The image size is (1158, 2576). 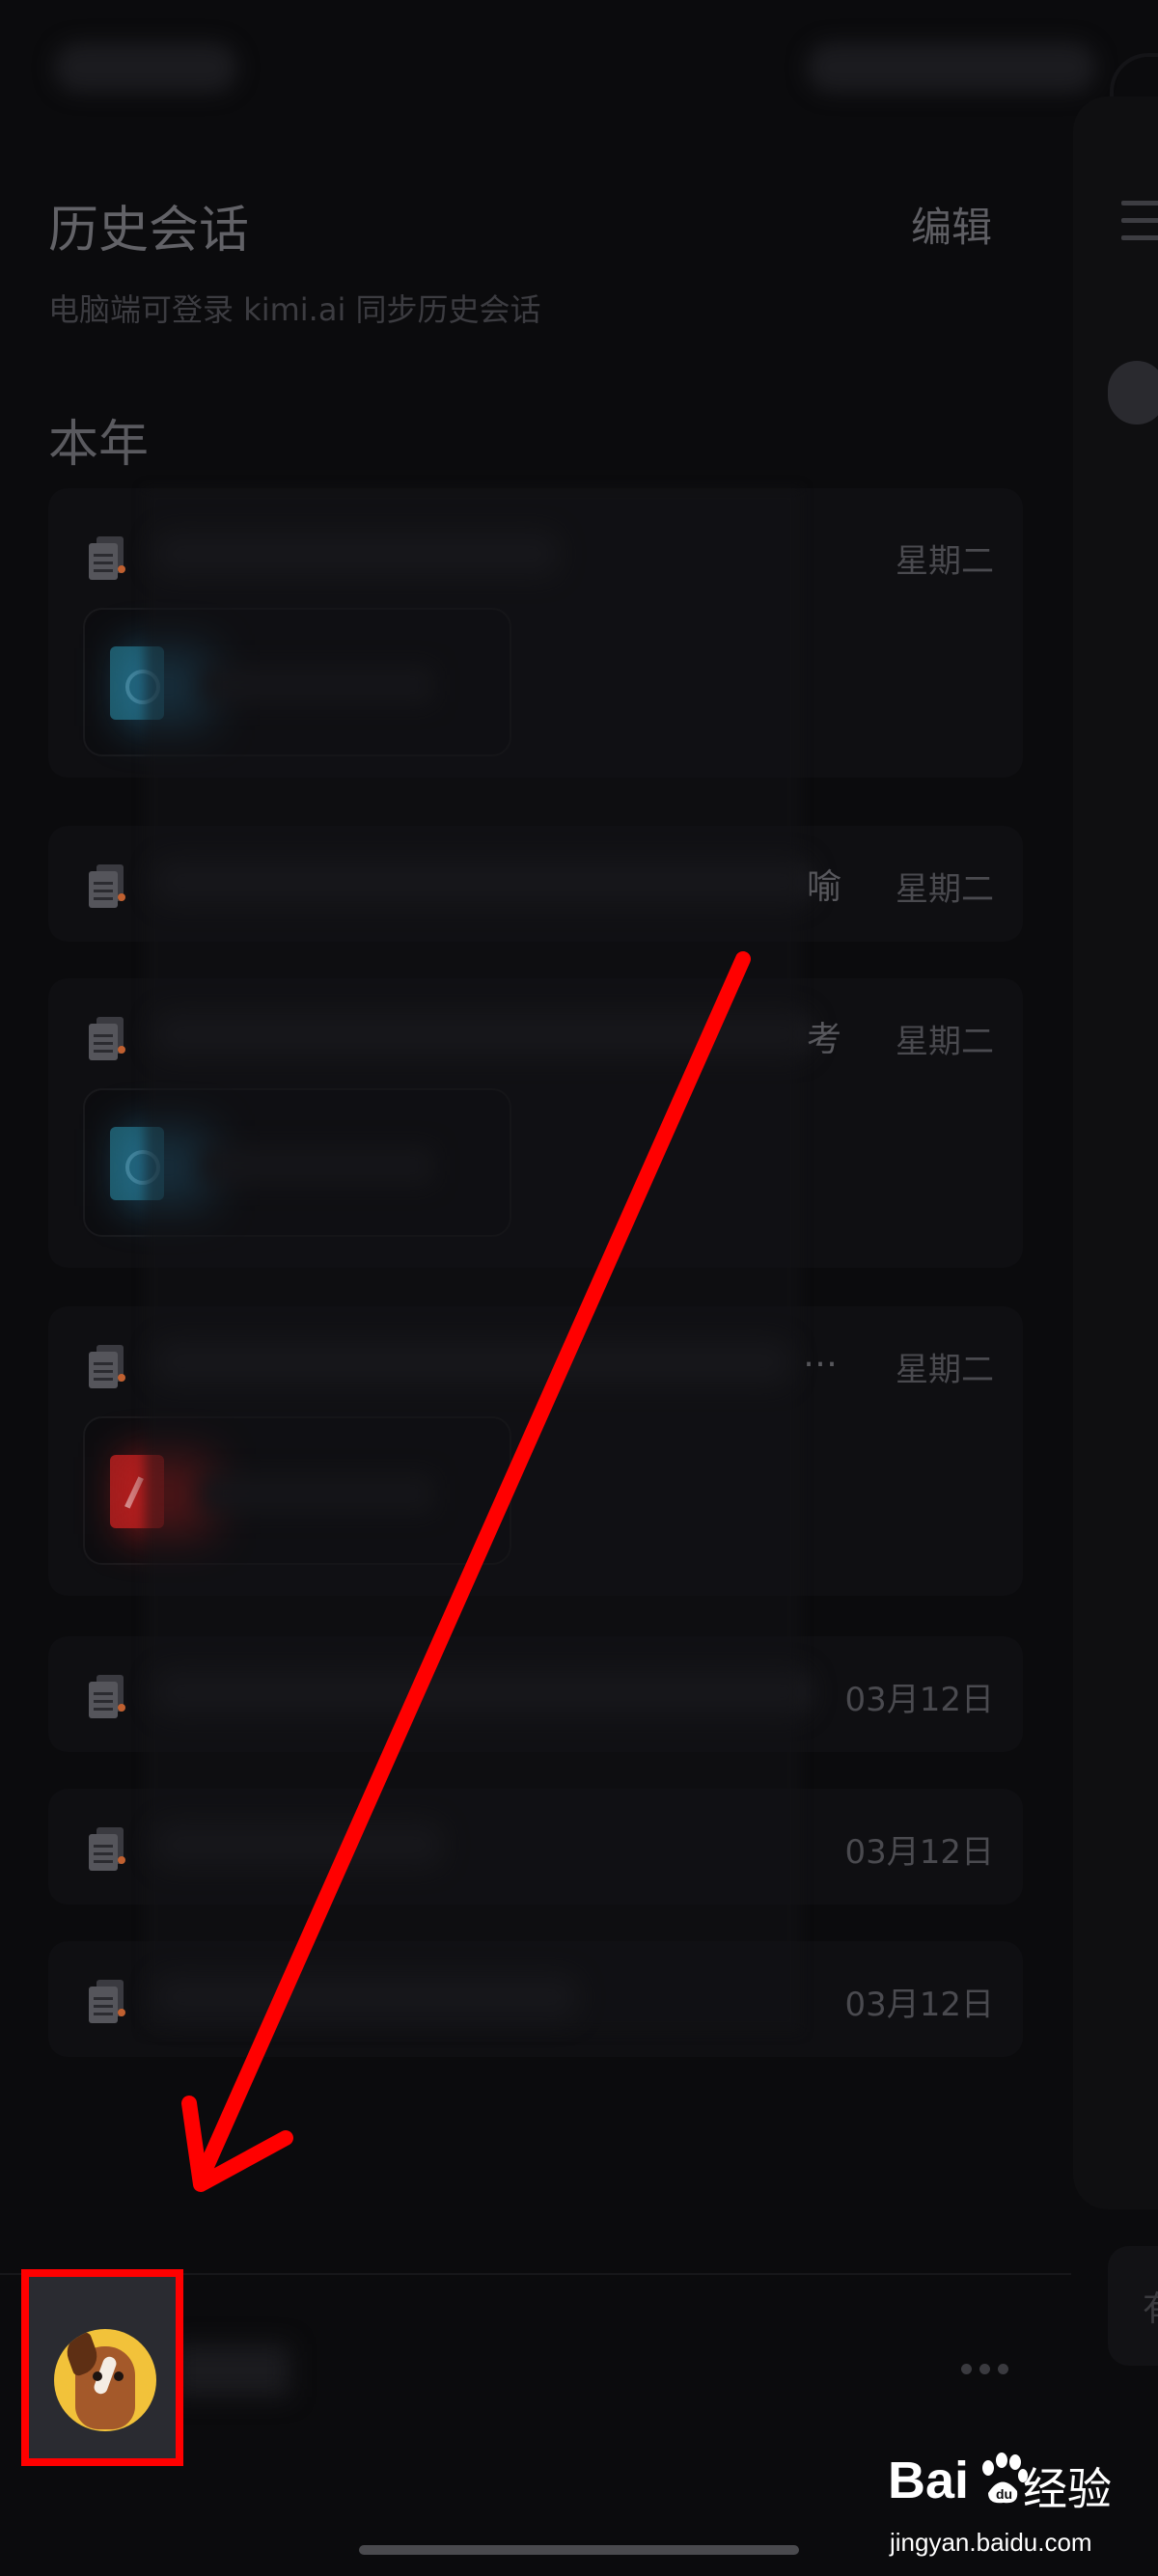 What do you see at coordinates (1067, 2489) in the screenshot?
I see `watermark-brand-cn: 经验` at bounding box center [1067, 2489].